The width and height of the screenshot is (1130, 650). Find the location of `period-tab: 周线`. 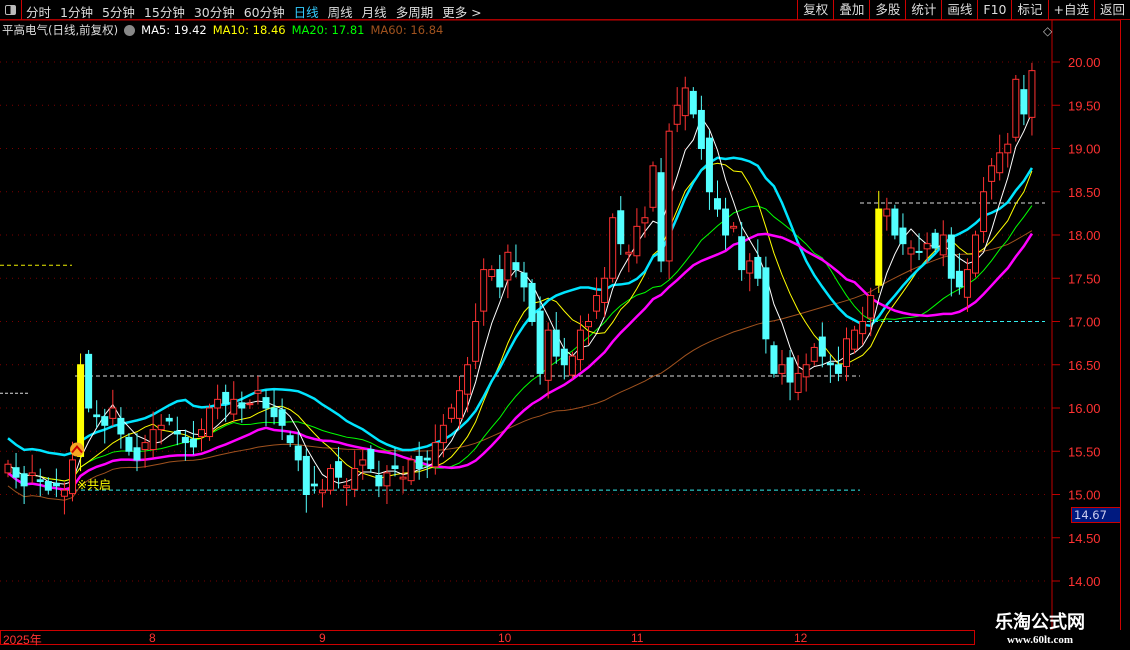

period-tab: 周线 is located at coordinates (340, 11).